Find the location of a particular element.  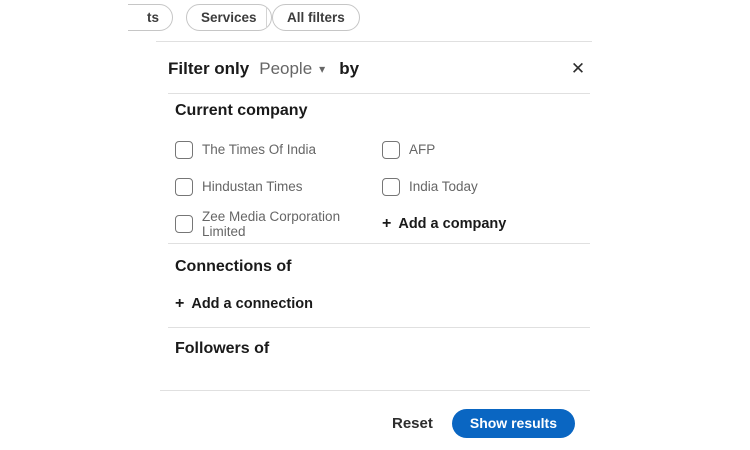

followers-of-title: Followers of is located at coordinates (222, 348).